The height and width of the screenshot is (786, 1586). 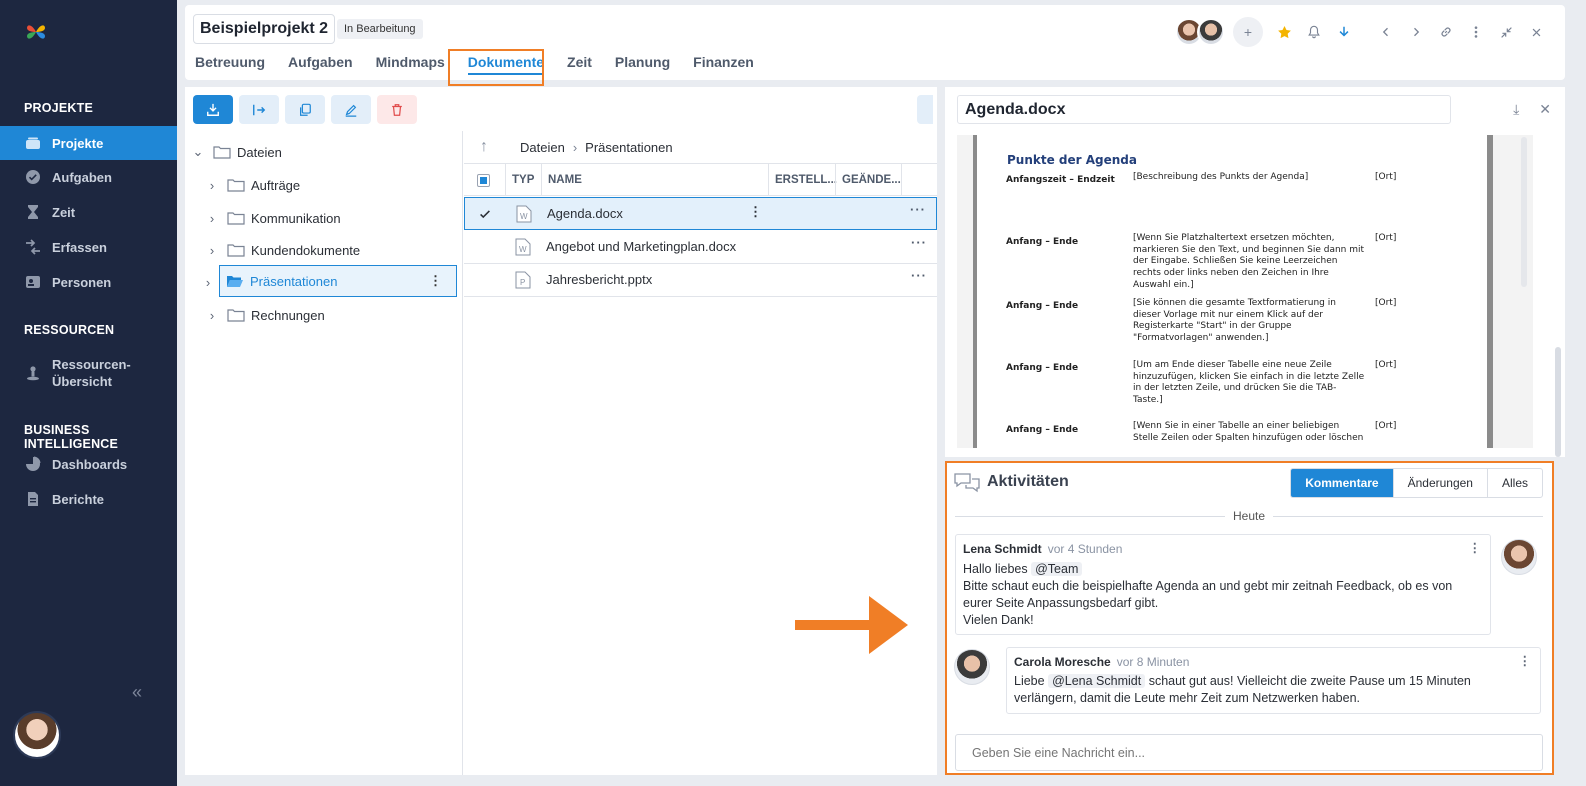 I want to click on sidebar-item-personen: Personen, so click(x=88, y=282).